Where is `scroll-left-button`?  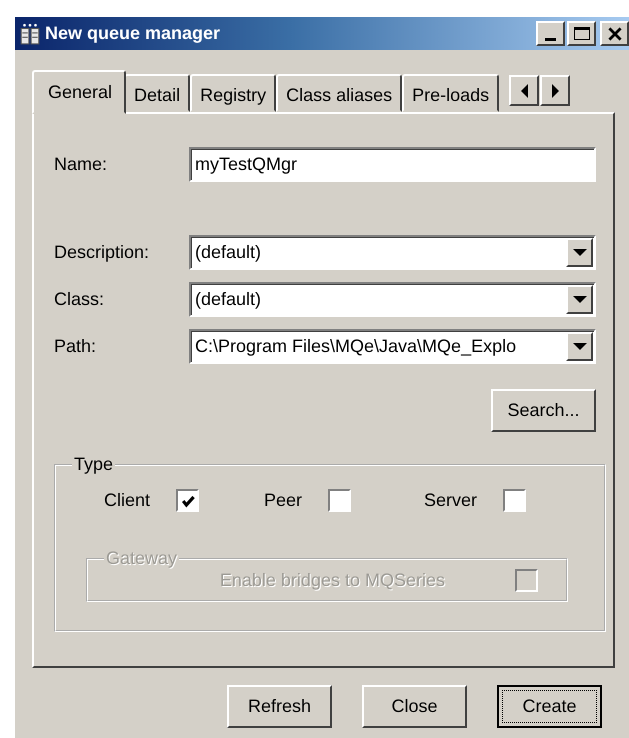
scroll-left-button is located at coordinates (524, 90).